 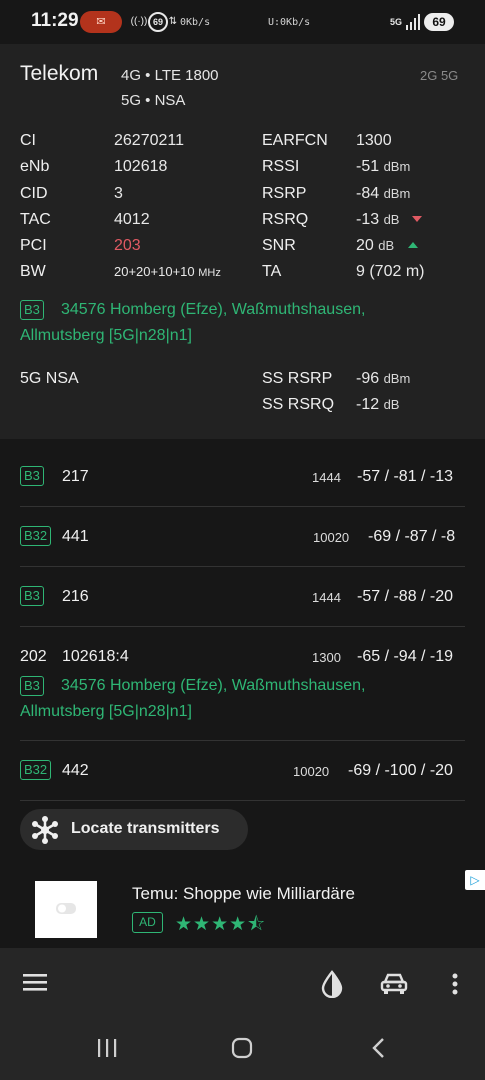 What do you see at coordinates (173, 21) in the screenshot?
I see `data-arrows-icon: ⇅` at bounding box center [173, 21].